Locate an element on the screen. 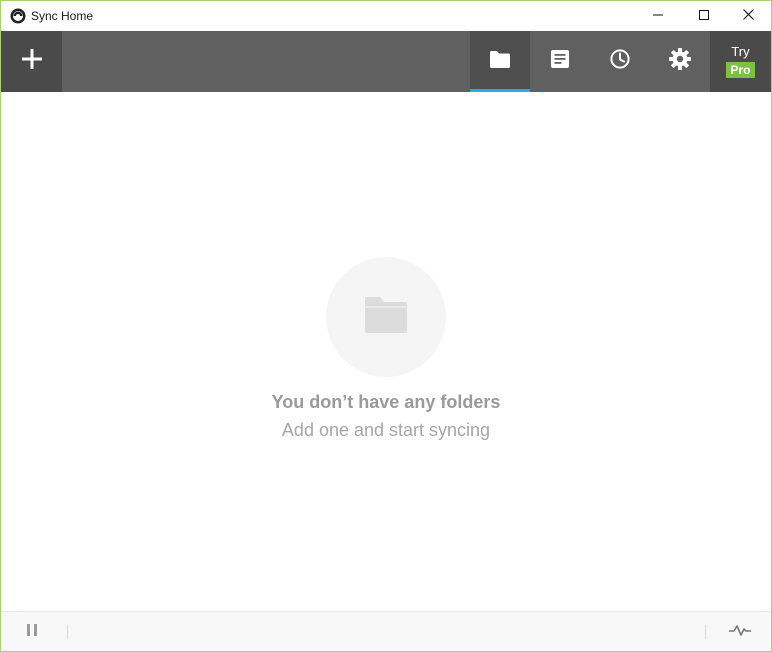 The image size is (772, 652). empty-state-title: You don’t have any folders is located at coordinates (386, 402).